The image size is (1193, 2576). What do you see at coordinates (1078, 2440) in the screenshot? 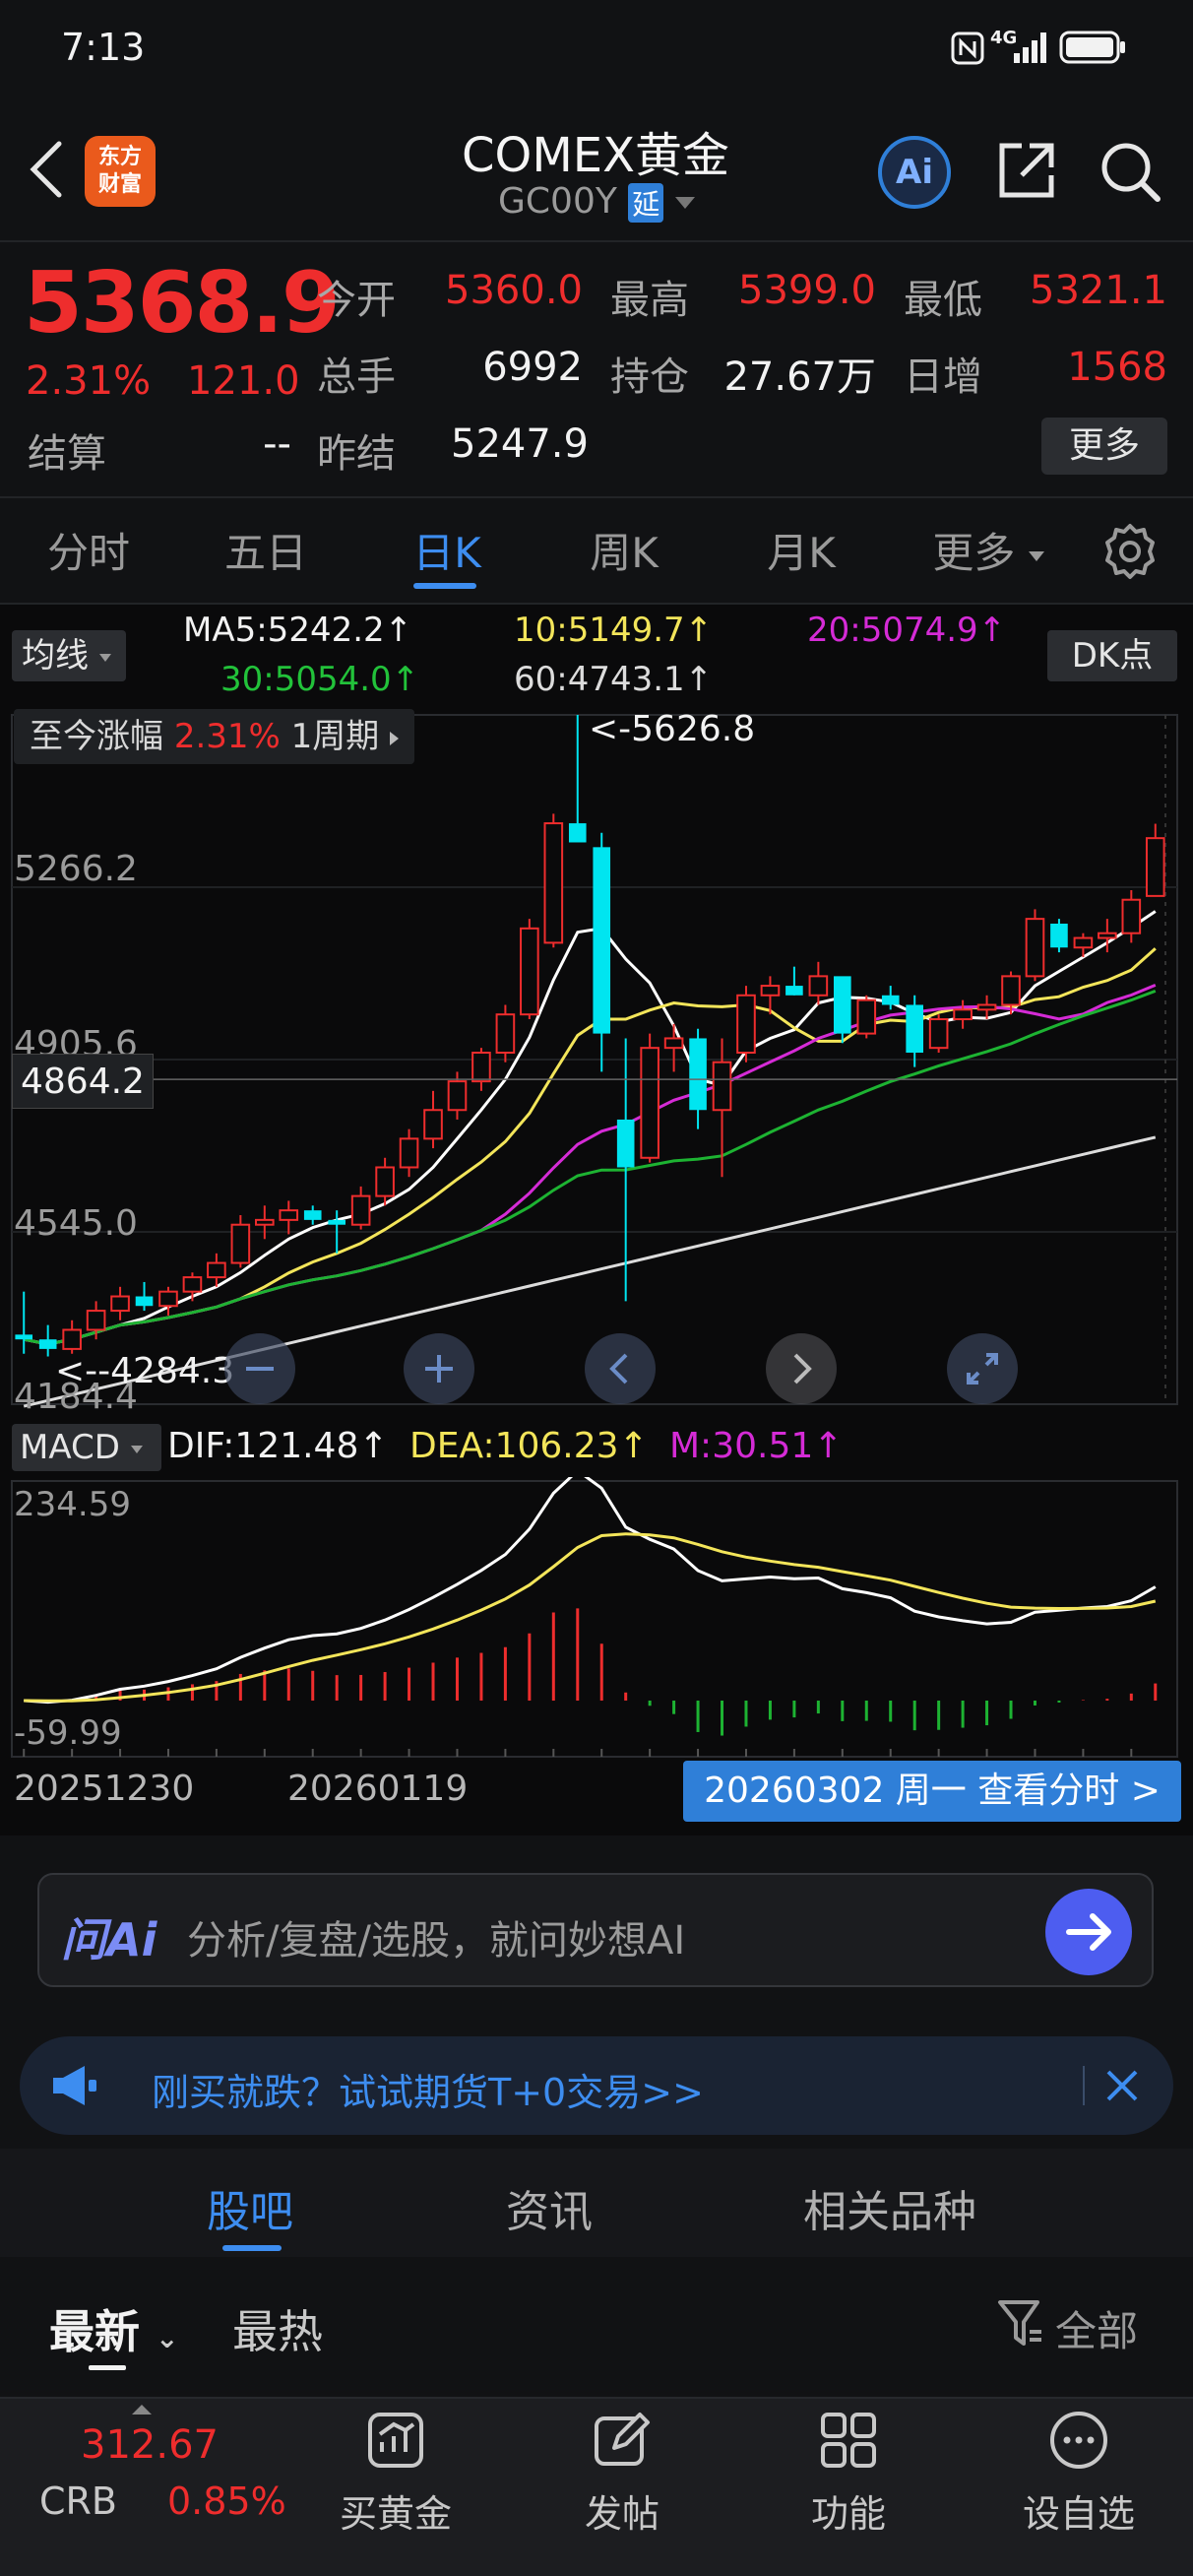
I see `more-dots-icon` at bounding box center [1078, 2440].